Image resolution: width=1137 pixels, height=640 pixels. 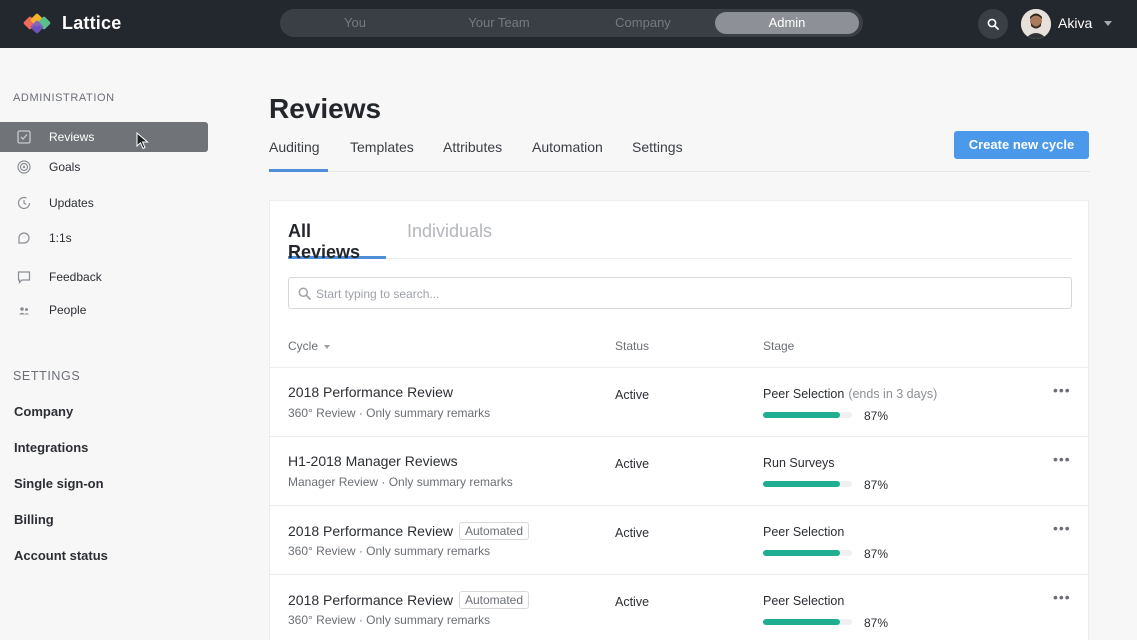 What do you see at coordinates (499, 23) in the screenshot?
I see `nav-tab-your-team: Your Team` at bounding box center [499, 23].